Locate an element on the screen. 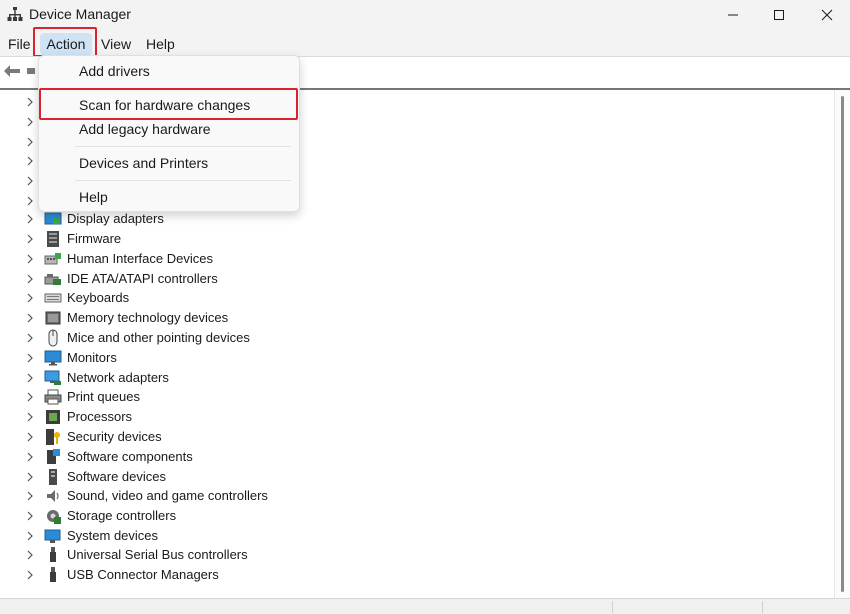 This screenshot has width=850, height=614. speaker-icon is located at coordinates (53, 496).